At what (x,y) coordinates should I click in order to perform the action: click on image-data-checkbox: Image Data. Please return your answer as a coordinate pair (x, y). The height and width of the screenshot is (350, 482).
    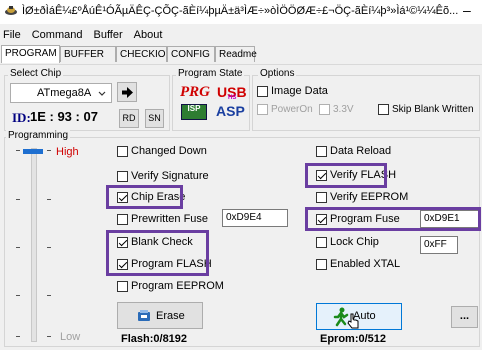
    Looking at the image, I should click on (292, 91).